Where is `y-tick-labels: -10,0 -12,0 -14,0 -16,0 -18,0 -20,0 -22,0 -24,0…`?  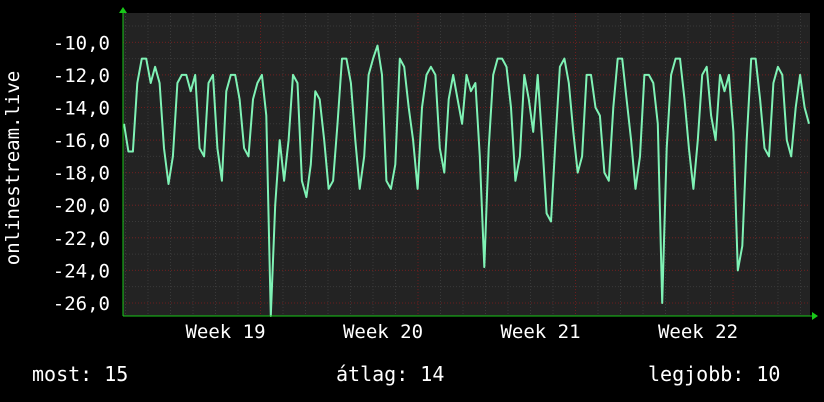
y-tick-labels: -10,0 -12,0 -14,0 -16,0 -18,0 -20,0 -22,0 -24,0… is located at coordinates (81, 173).